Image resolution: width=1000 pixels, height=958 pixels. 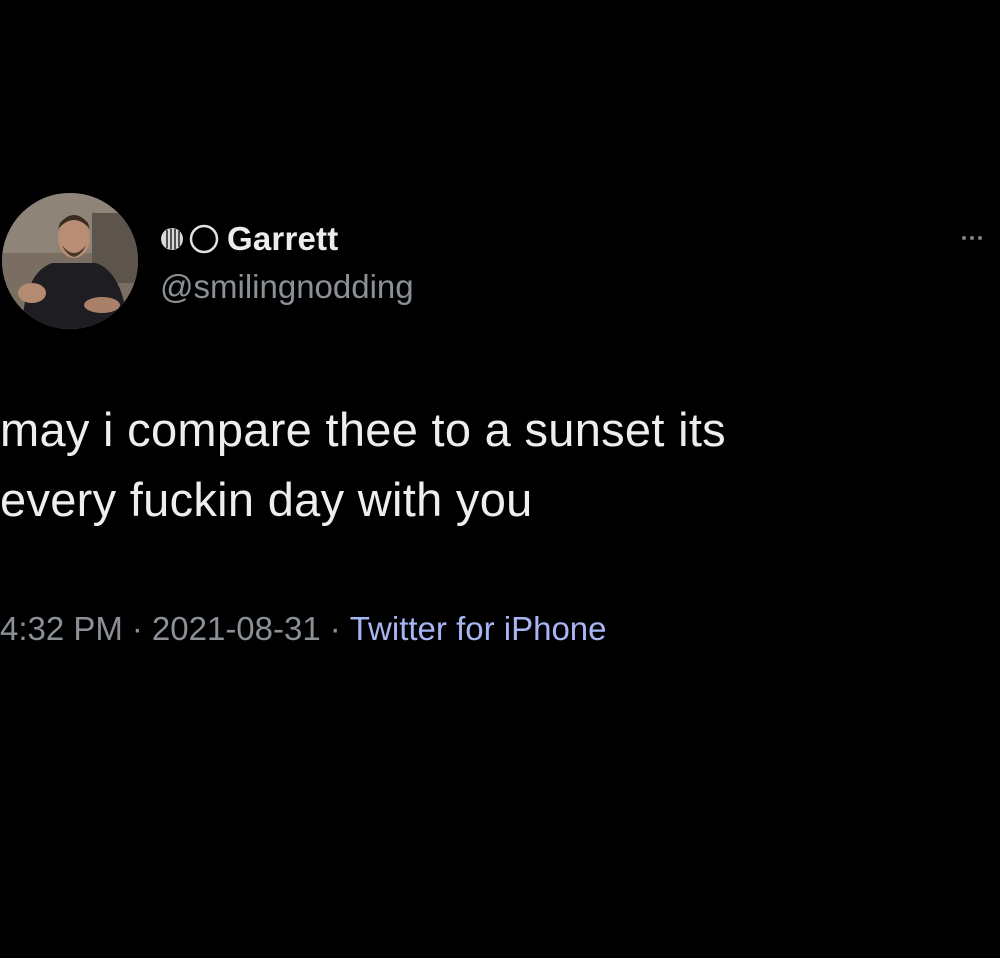 I want to click on avatar, so click(x=70, y=261).